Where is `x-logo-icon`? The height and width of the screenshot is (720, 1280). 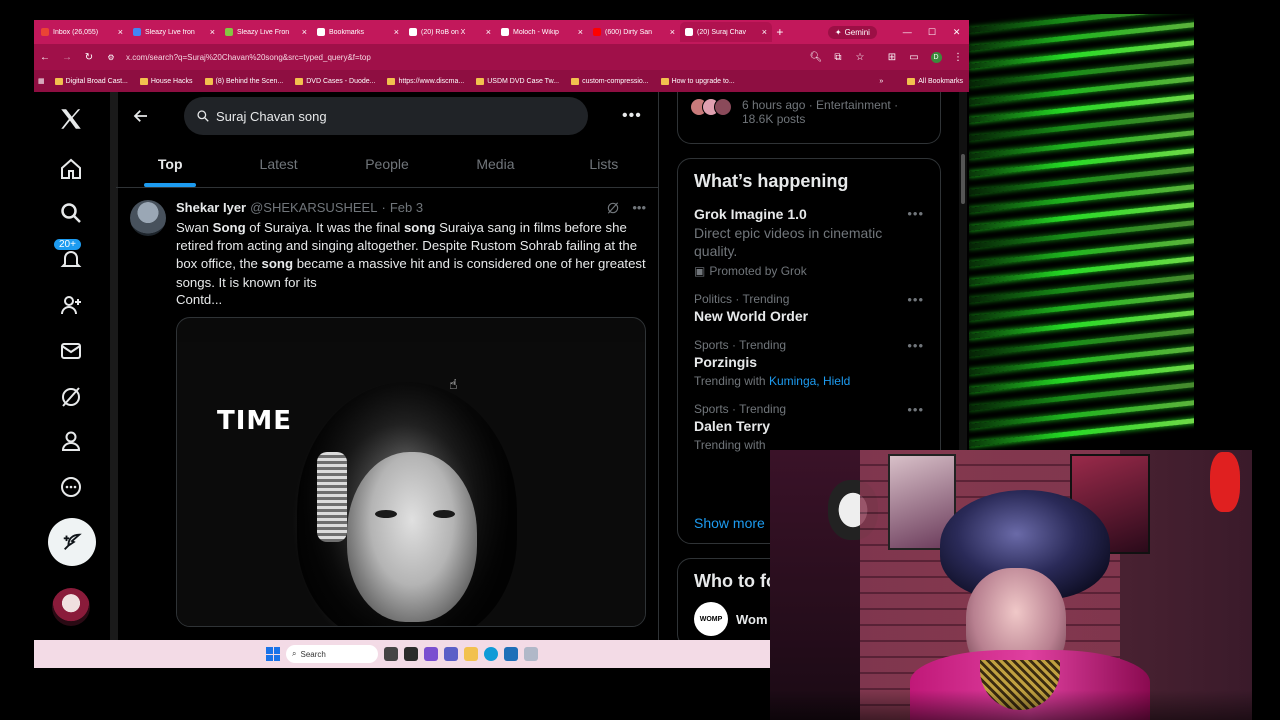
x-logo-icon is located at coordinates (71, 119).